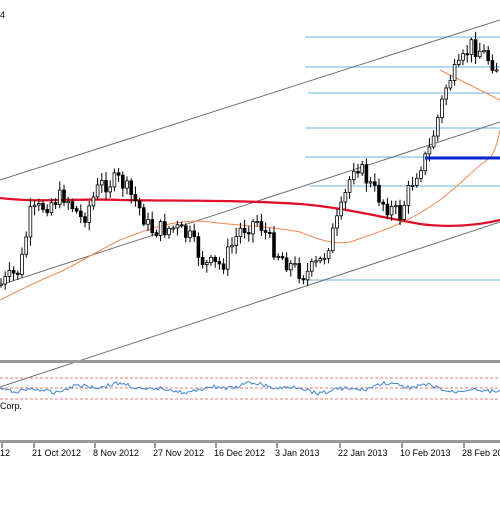  What do you see at coordinates (5, 453) in the screenshot?
I see `x-axis-tick-label: 12` at bounding box center [5, 453].